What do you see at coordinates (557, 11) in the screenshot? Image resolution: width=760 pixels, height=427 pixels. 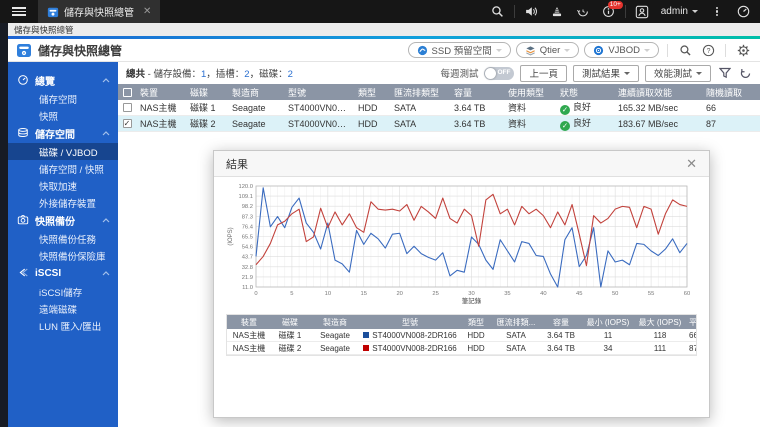 I see `external-device-icon` at bounding box center [557, 11].